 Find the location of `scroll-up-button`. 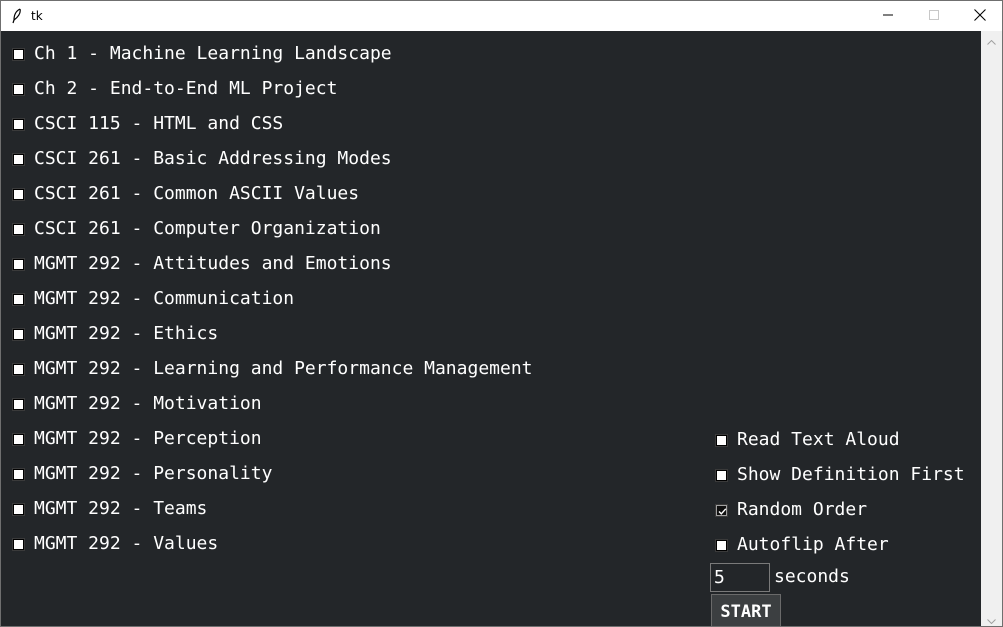

scroll-up-button is located at coordinates (991, 39).